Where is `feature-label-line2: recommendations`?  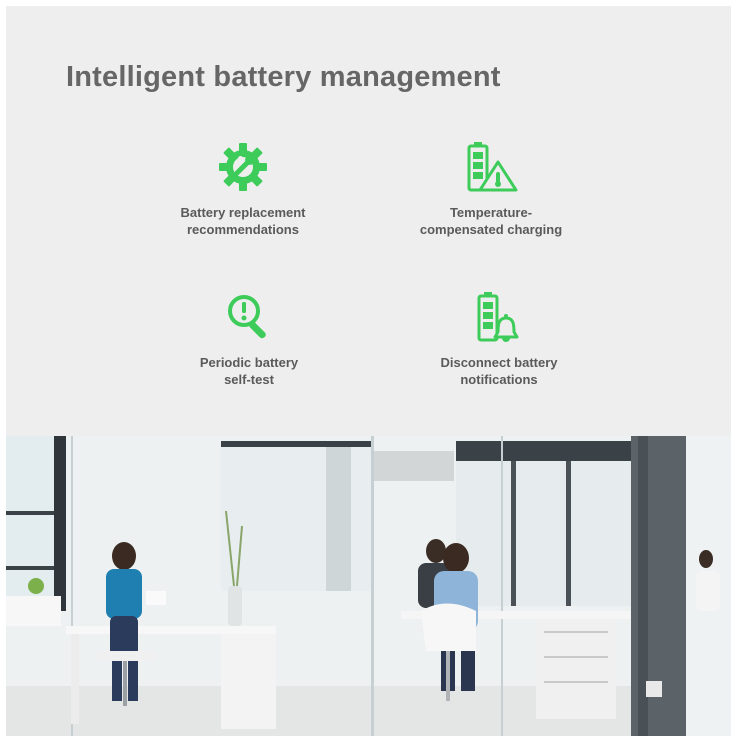 feature-label-line2: recommendations is located at coordinates (243, 229).